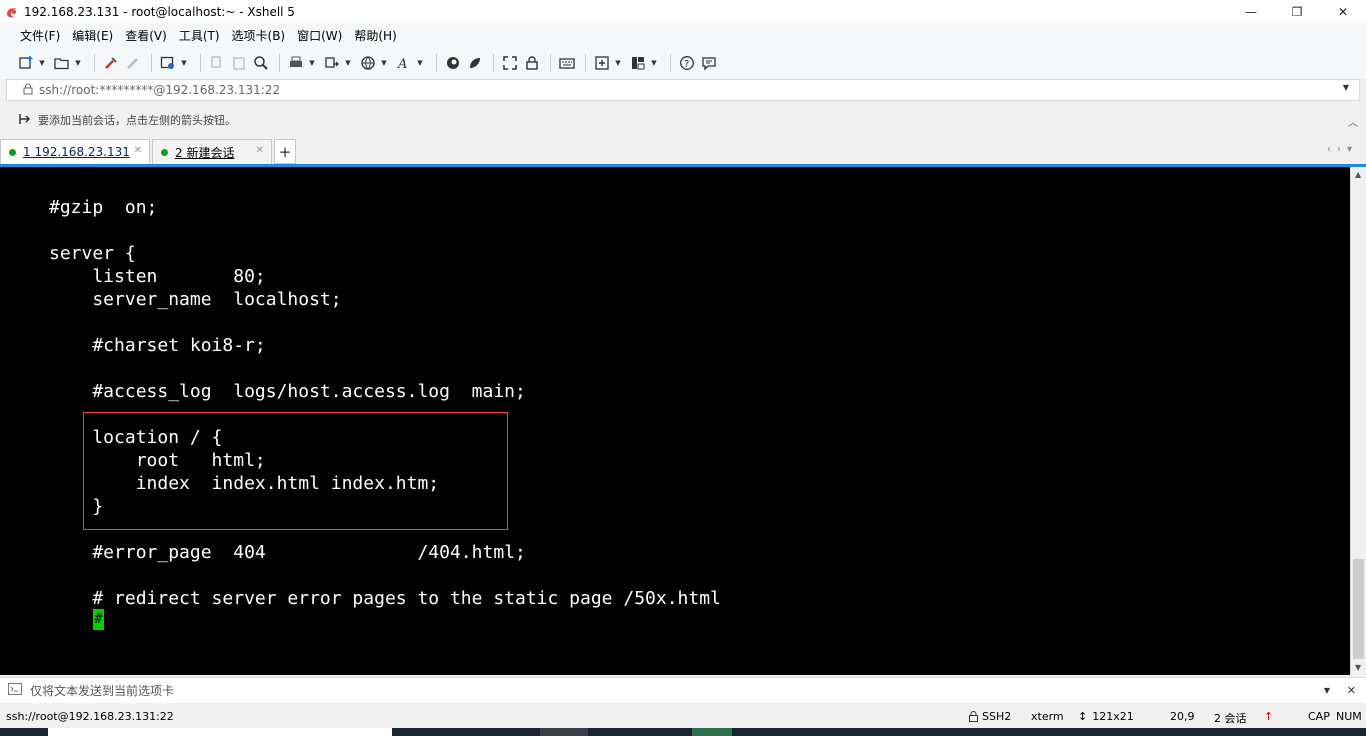  Describe the element at coordinates (205, 152) in the screenshot. I see `tab-label: 2 新建会话` at that location.